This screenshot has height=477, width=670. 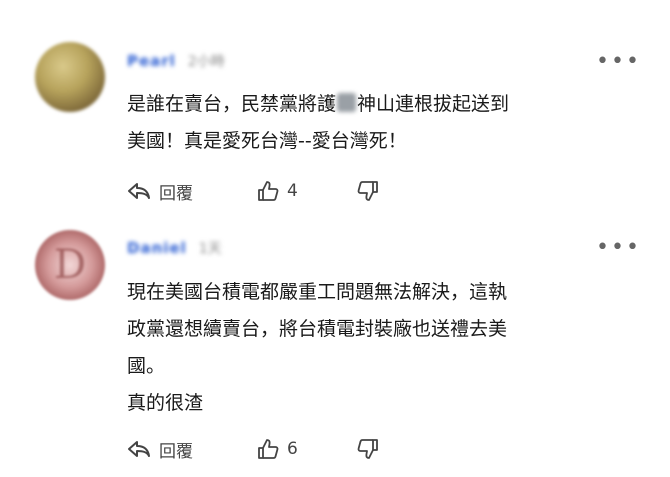 What do you see at coordinates (307, 449) in the screenshot?
I see `like-button: 6` at bounding box center [307, 449].